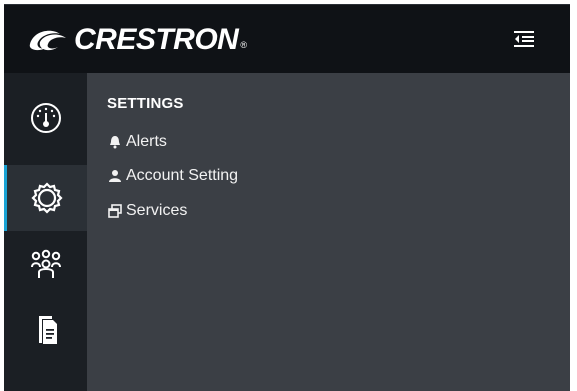 This screenshot has height=391, width=577. Describe the element at coordinates (115, 142) in the screenshot. I see `bell-icon` at that location.